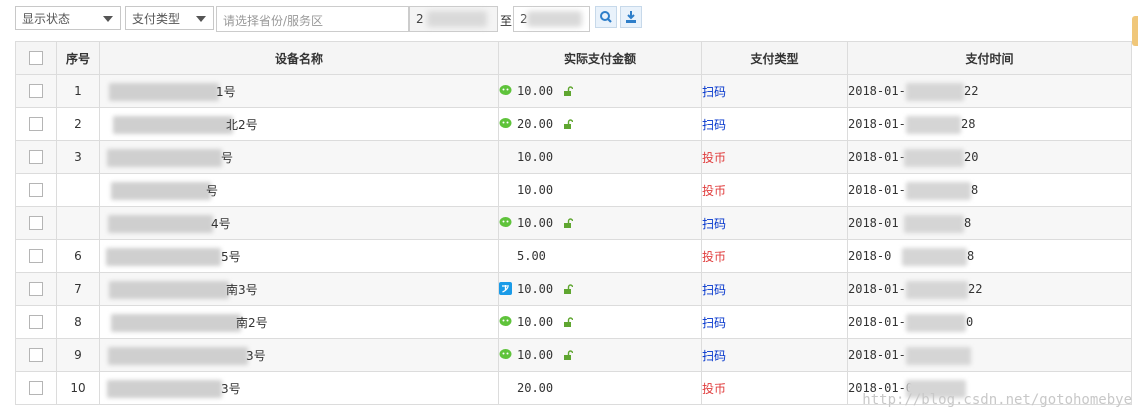 The image size is (1138, 418). I want to click on row-index: 3, so click(78, 157).